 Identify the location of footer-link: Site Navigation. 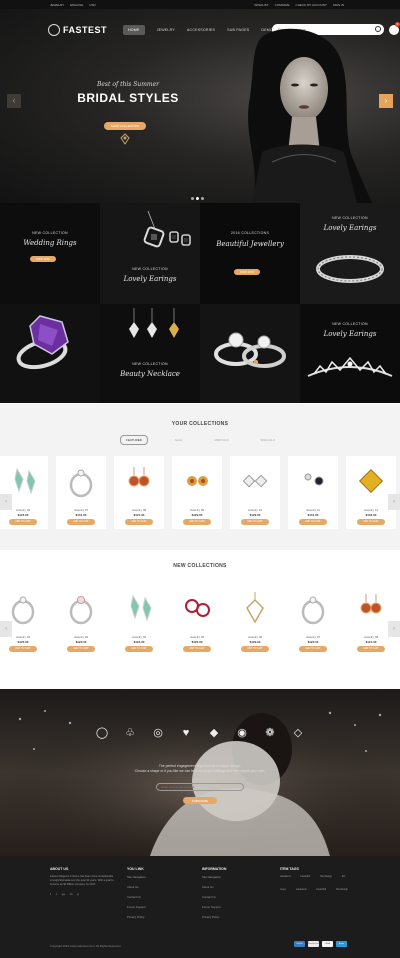
(136, 877).